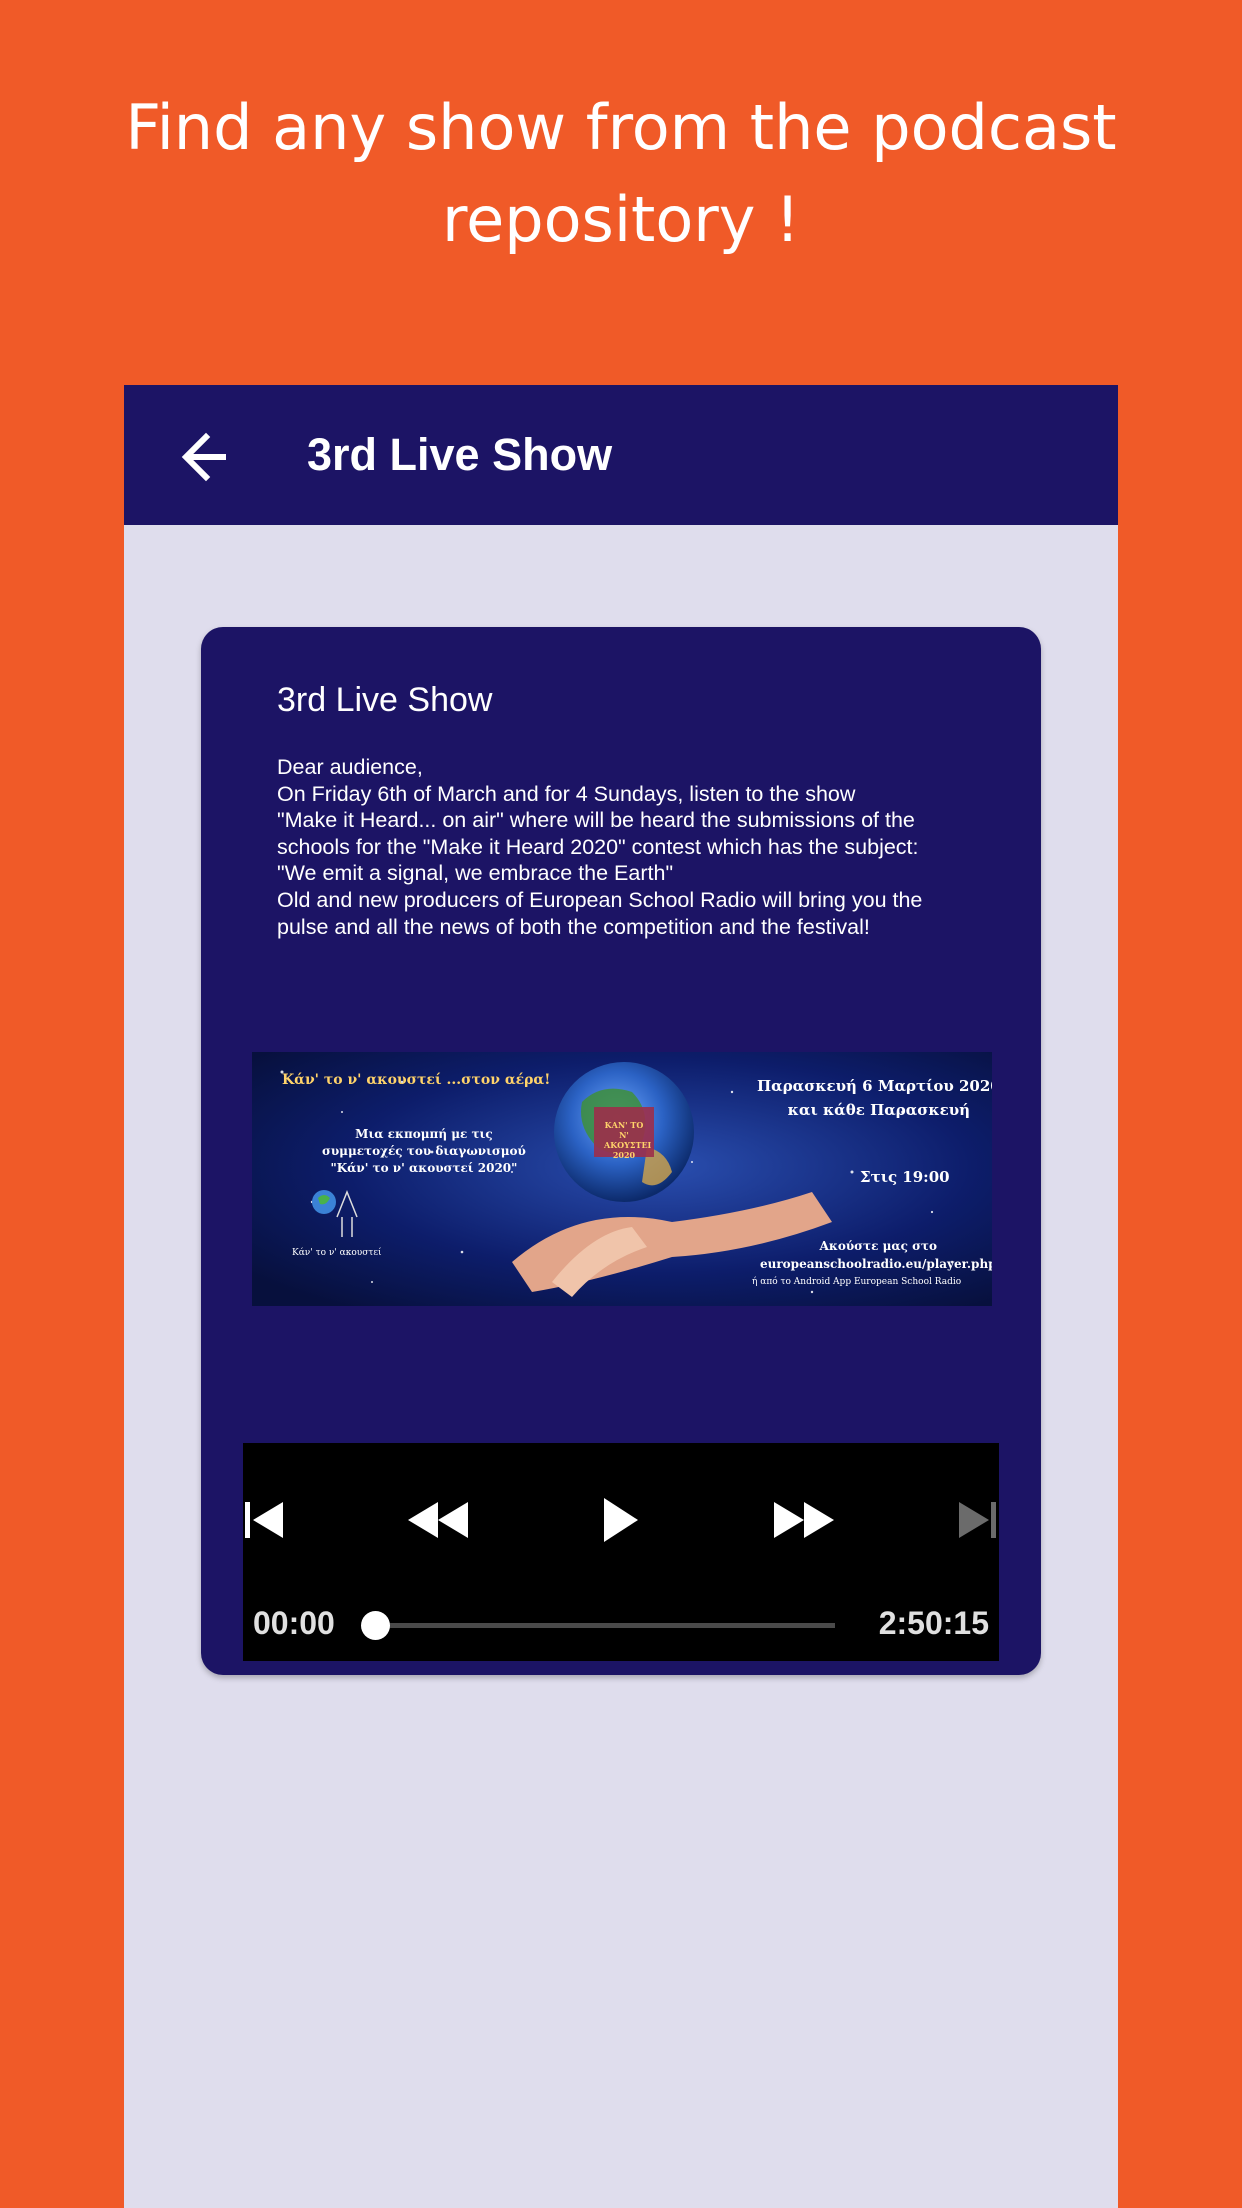  What do you see at coordinates (424, 1168) in the screenshot?
I see `banner-left-line: "Κάν' το ν' ακουστεί 2020"` at bounding box center [424, 1168].